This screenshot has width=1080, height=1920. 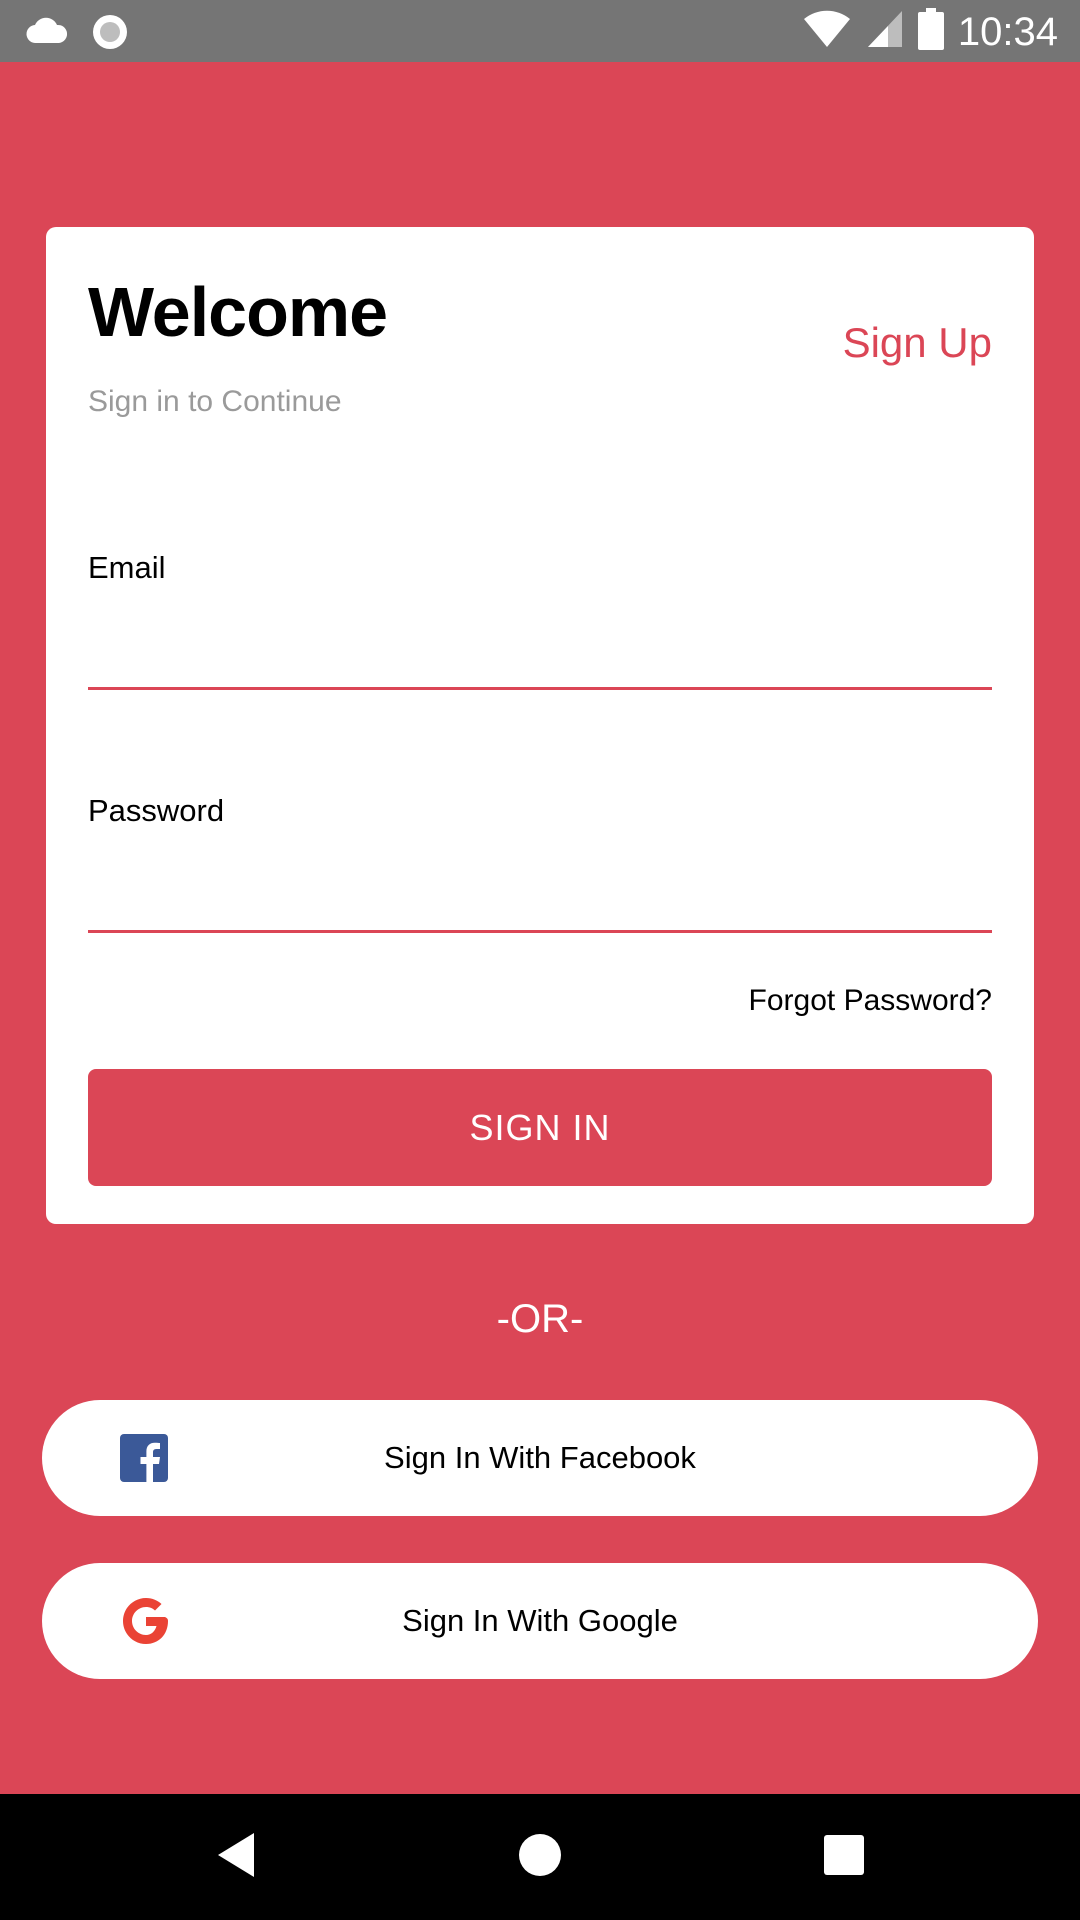 I want to click on recents-icon, so click(x=844, y=1857).